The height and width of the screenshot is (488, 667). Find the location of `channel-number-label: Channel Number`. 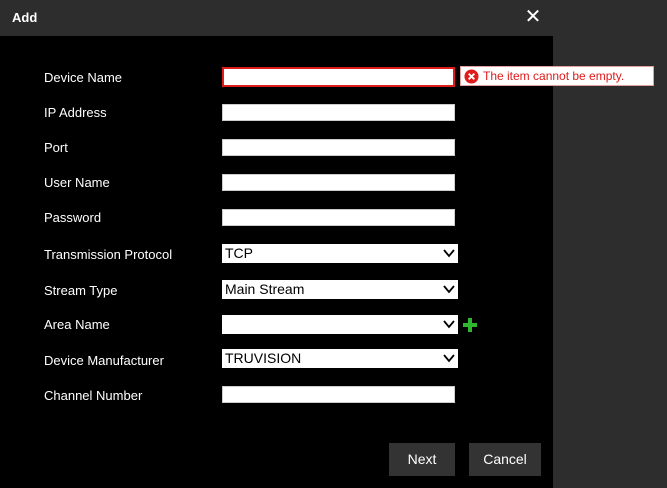

channel-number-label: Channel Number is located at coordinates (93, 395).